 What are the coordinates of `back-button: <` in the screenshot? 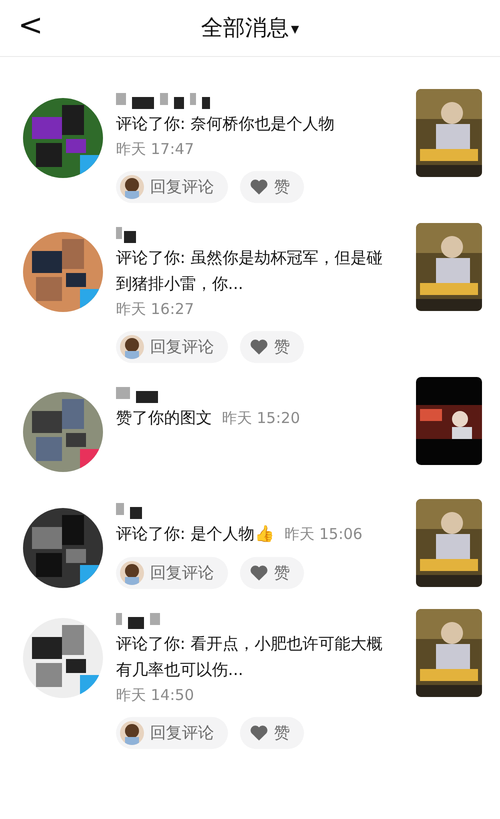 It's located at (31, 25).